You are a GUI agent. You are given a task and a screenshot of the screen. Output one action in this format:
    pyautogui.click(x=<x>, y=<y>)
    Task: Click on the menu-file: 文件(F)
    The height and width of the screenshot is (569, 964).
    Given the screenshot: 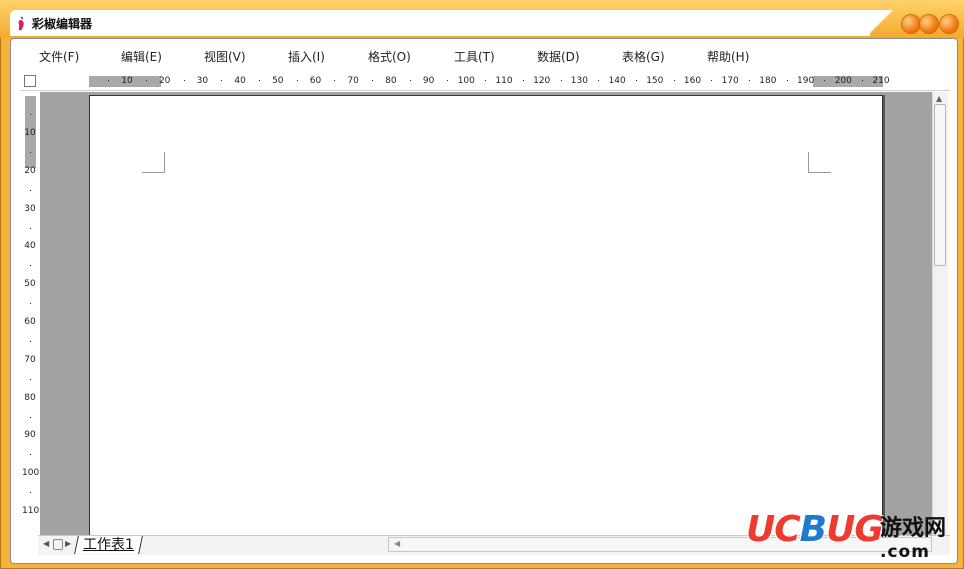 What is the action you would take?
    pyautogui.click(x=59, y=57)
    